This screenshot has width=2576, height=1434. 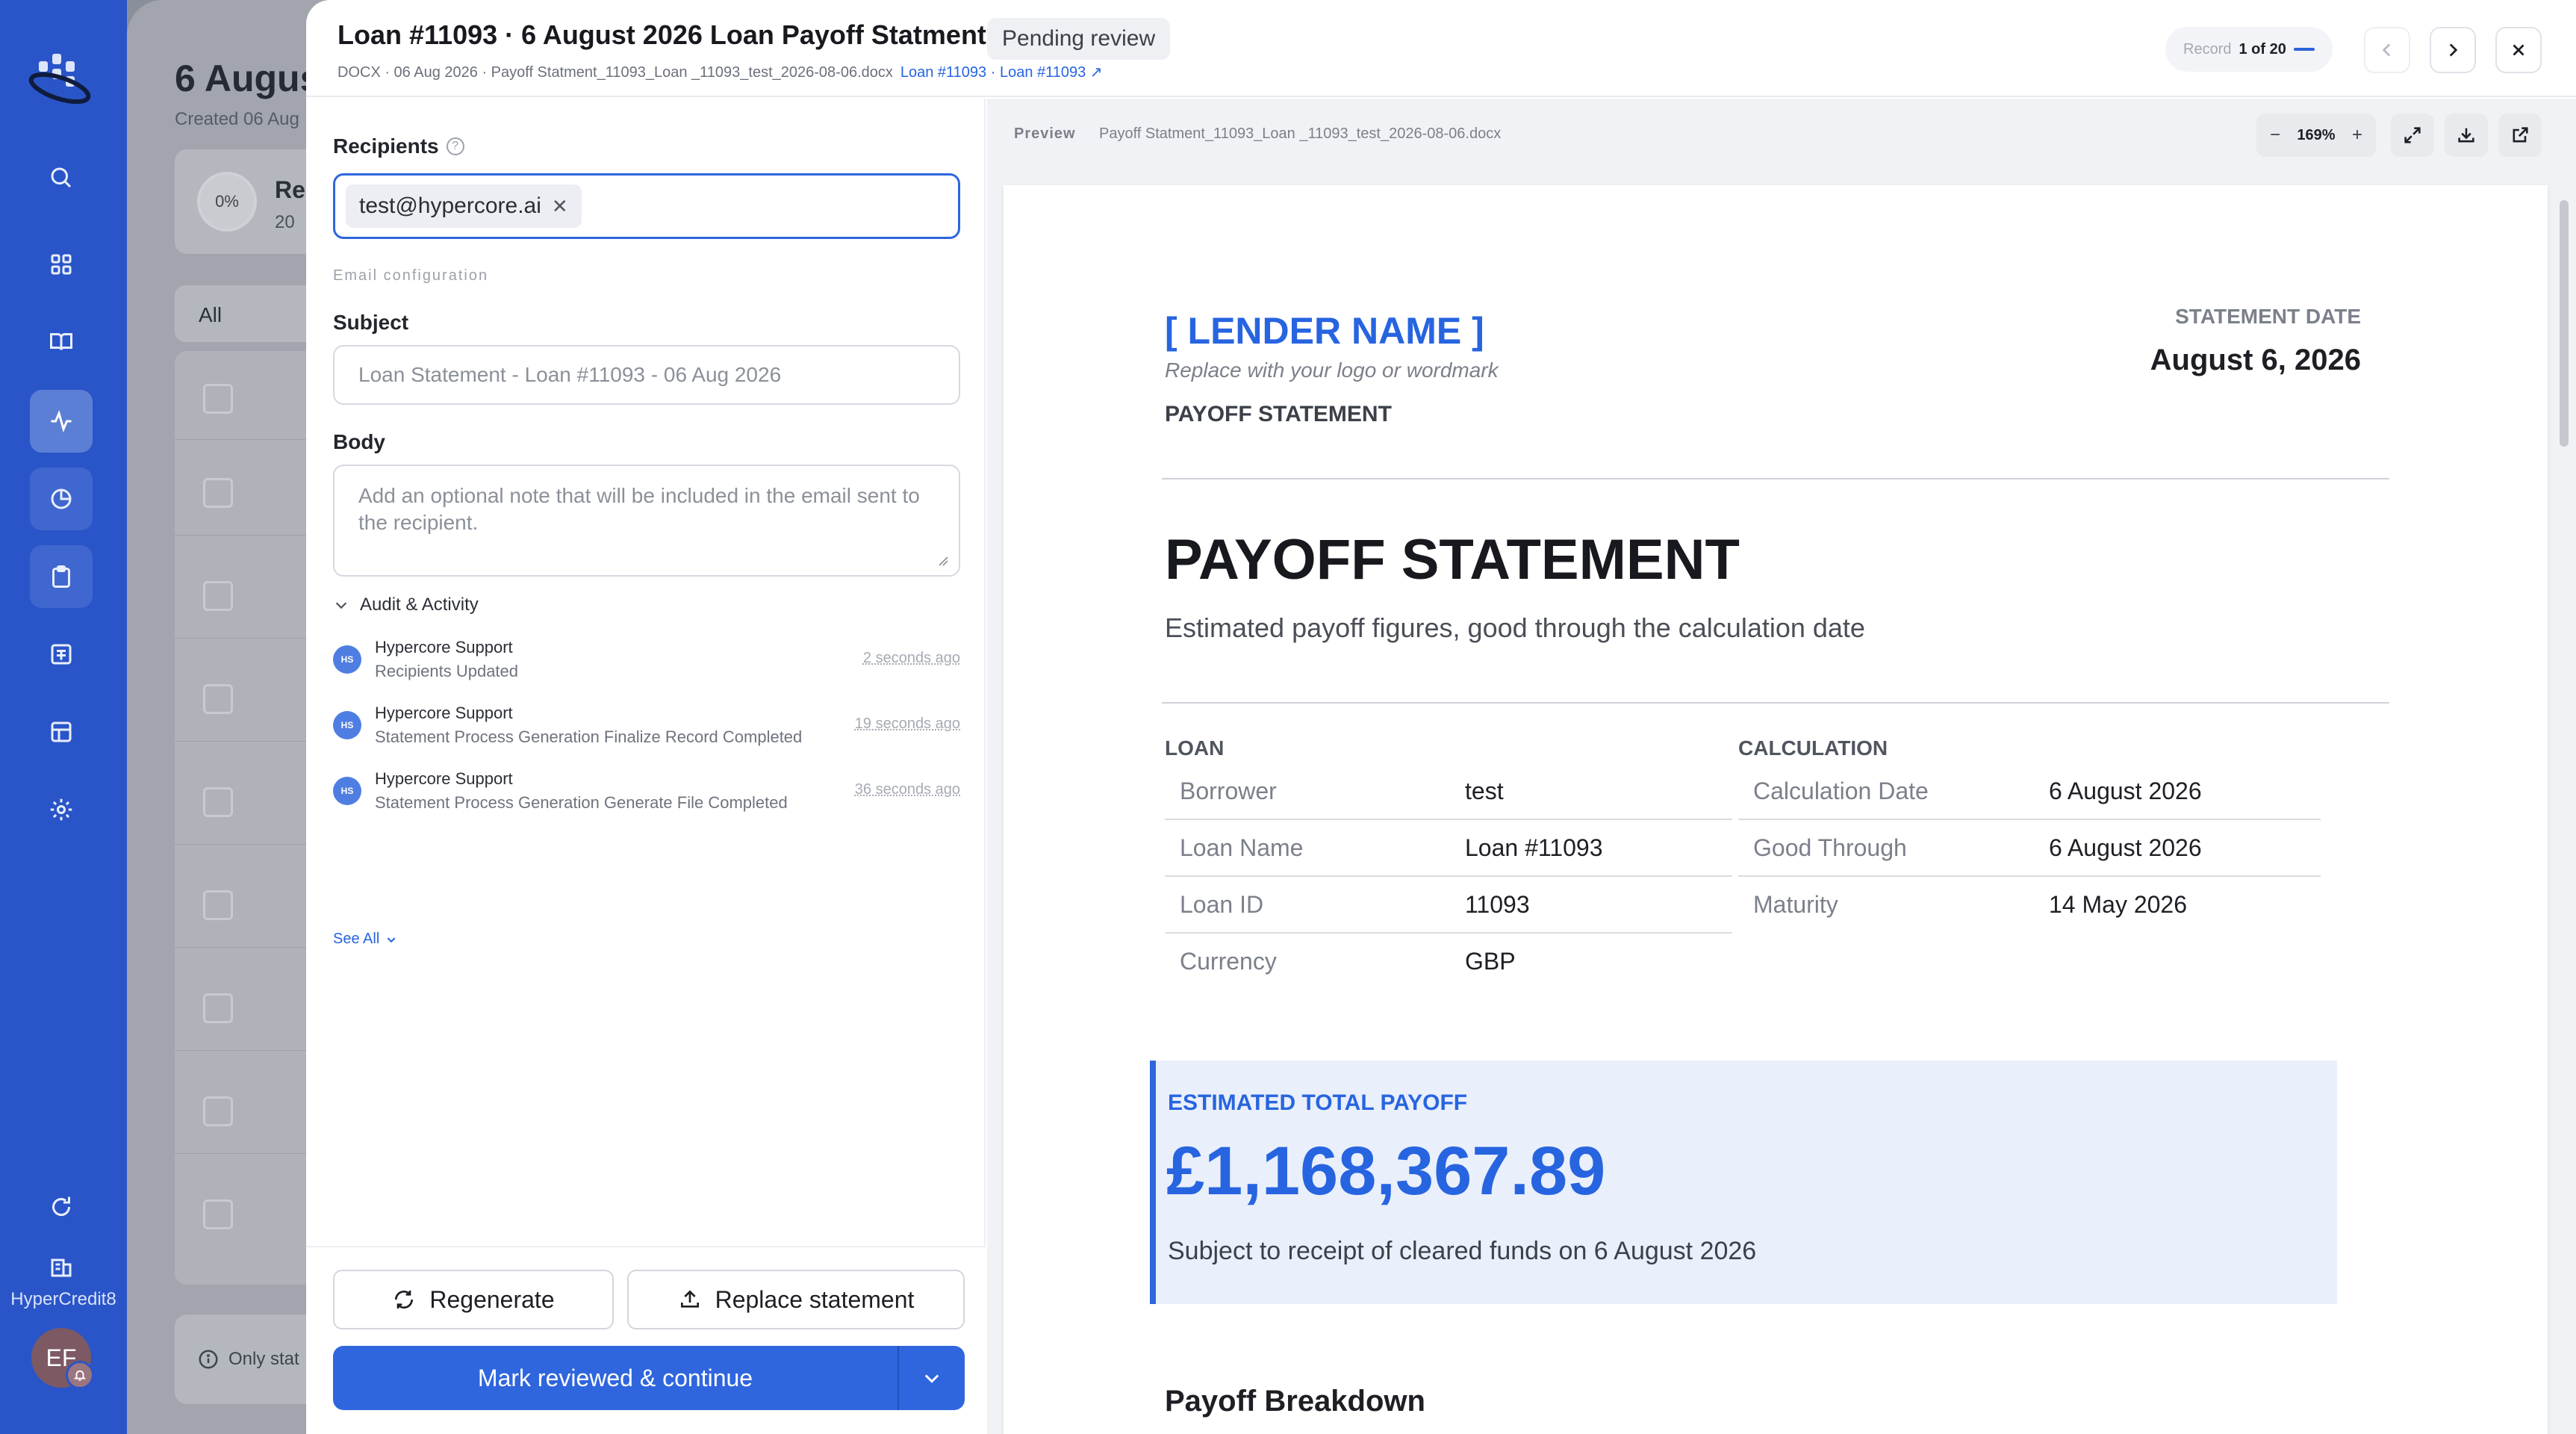 What do you see at coordinates (1448, 961) in the screenshot?
I see `loan-row-currency: Currency GBP` at bounding box center [1448, 961].